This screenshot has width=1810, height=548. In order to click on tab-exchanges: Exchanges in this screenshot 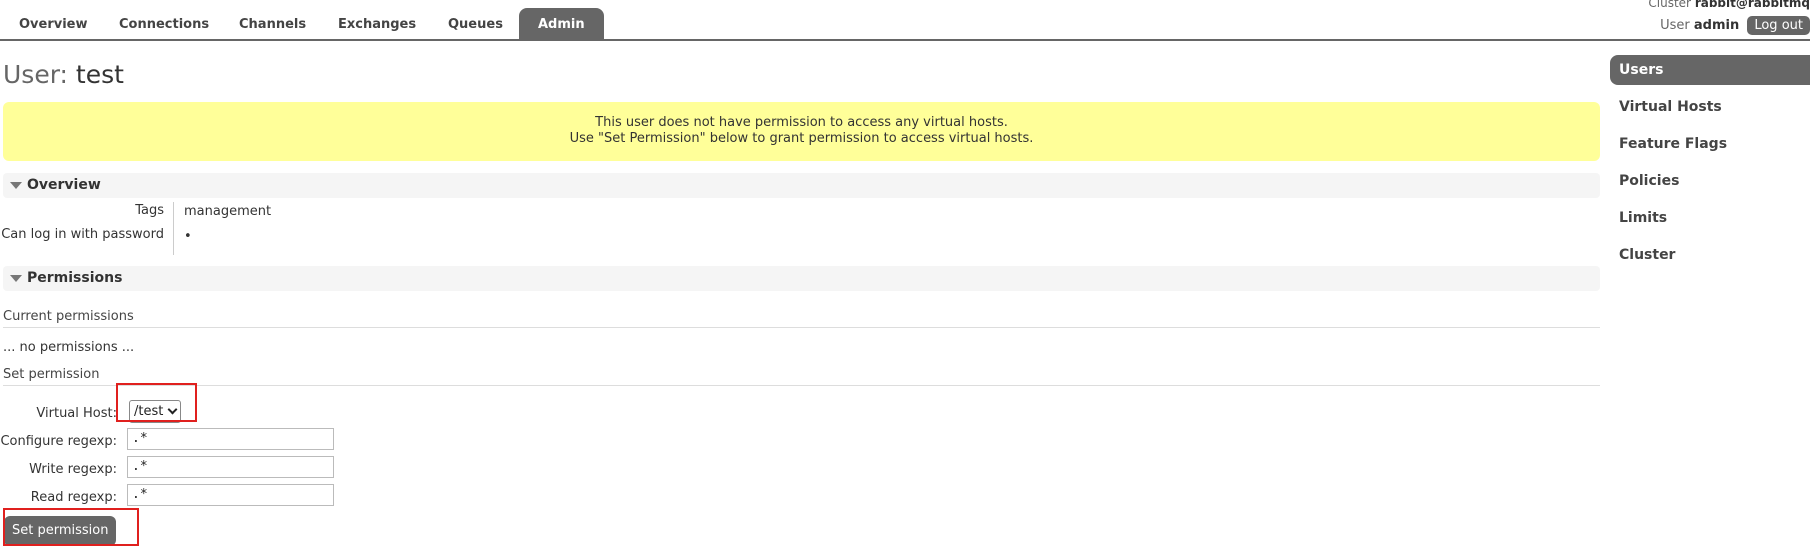, I will do `click(377, 24)`.